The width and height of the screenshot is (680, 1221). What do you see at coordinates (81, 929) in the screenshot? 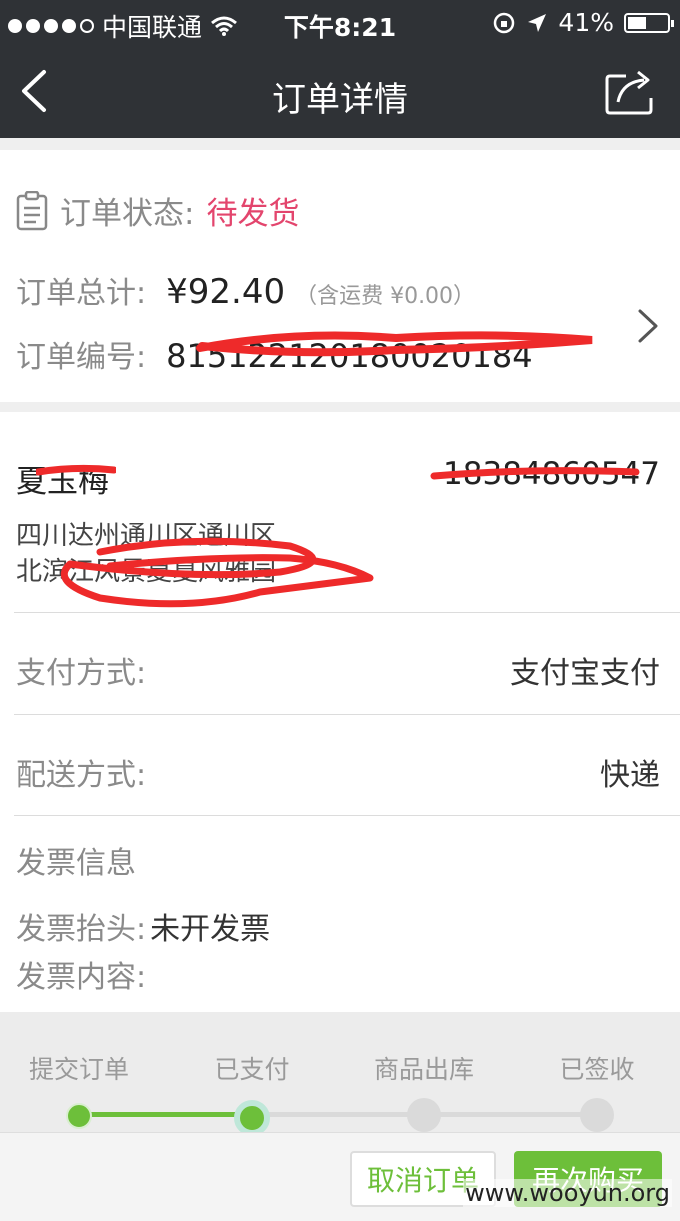
I see `invoice-header-label: 发票抬头:` at bounding box center [81, 929].